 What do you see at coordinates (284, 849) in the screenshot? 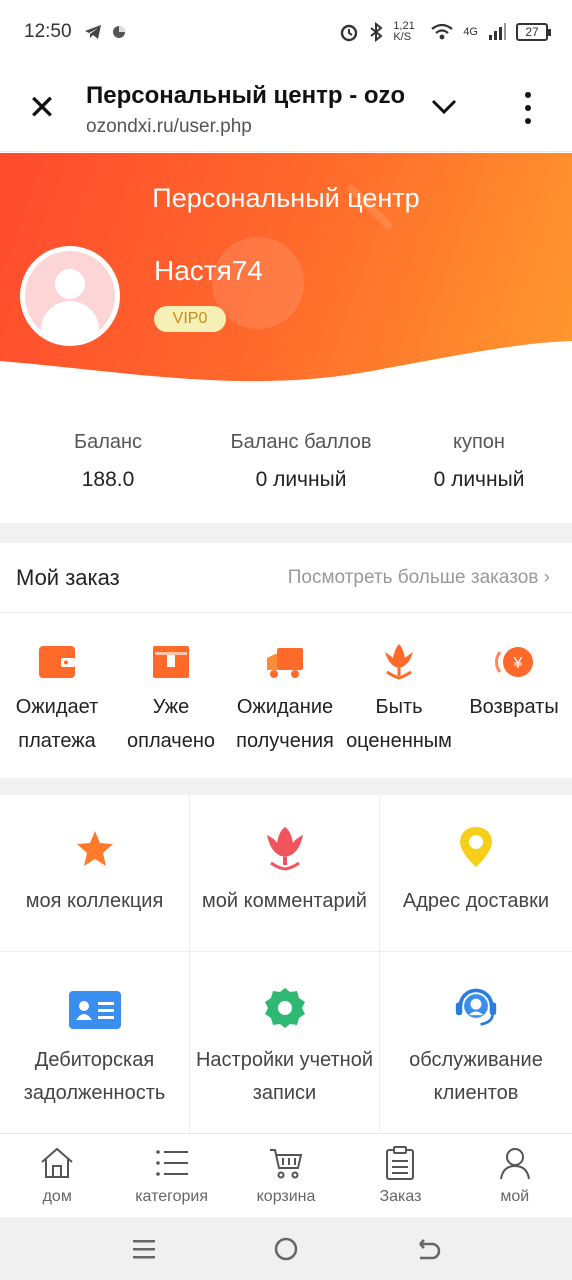
I see `tulip-icon` at bounding box center [284, 849].